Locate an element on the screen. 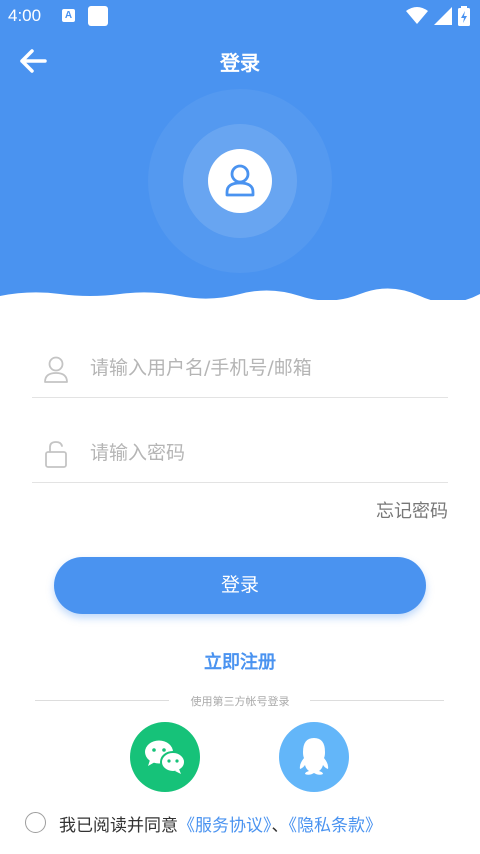  password-field is located at coordinates (240, 453).